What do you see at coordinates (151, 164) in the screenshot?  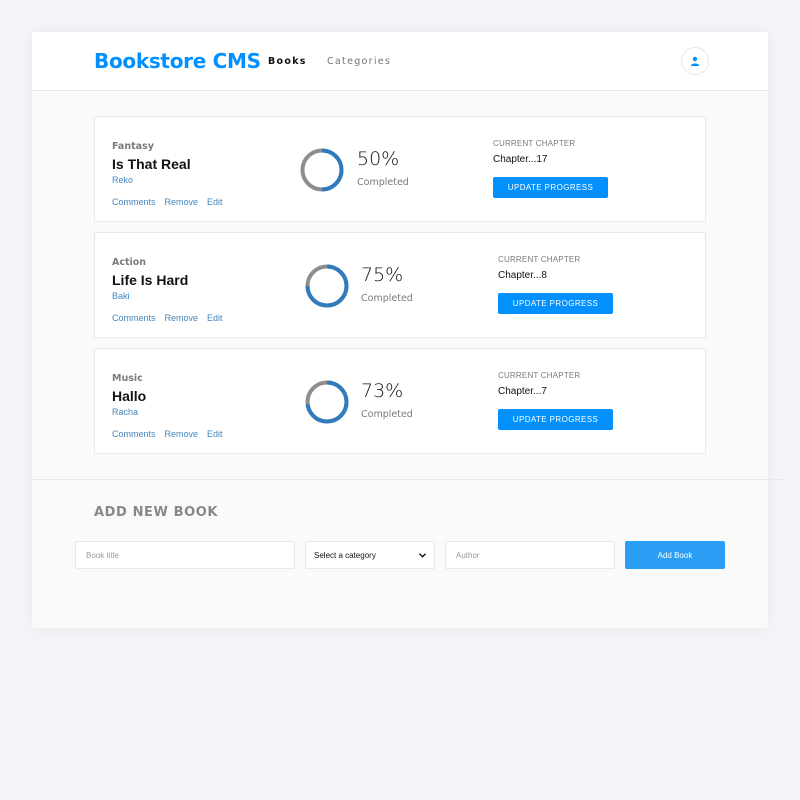 I see `book-title: Is That Real` at bounding box center [151, 164].